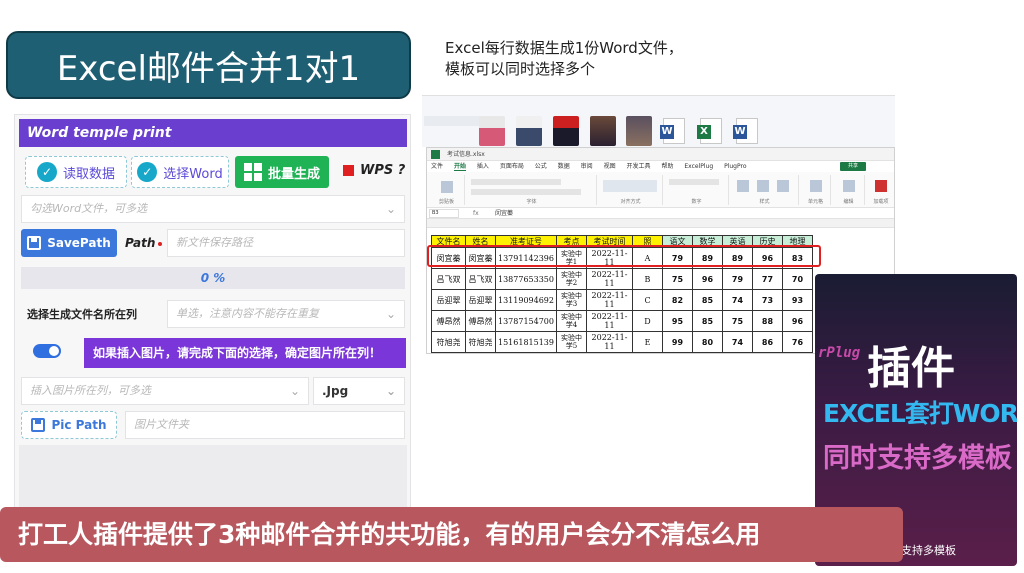 Image resolution: width=1024 pixels, height=573 pixels. What do you see at coordinates (69, 243) in the screenshot?
I see `save-path-button: SavePath` at bounding box center [69, 243].